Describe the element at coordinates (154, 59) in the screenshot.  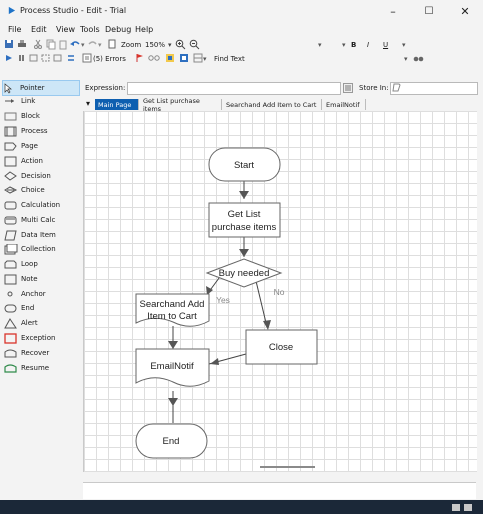
I see `watch-icon` at that location.